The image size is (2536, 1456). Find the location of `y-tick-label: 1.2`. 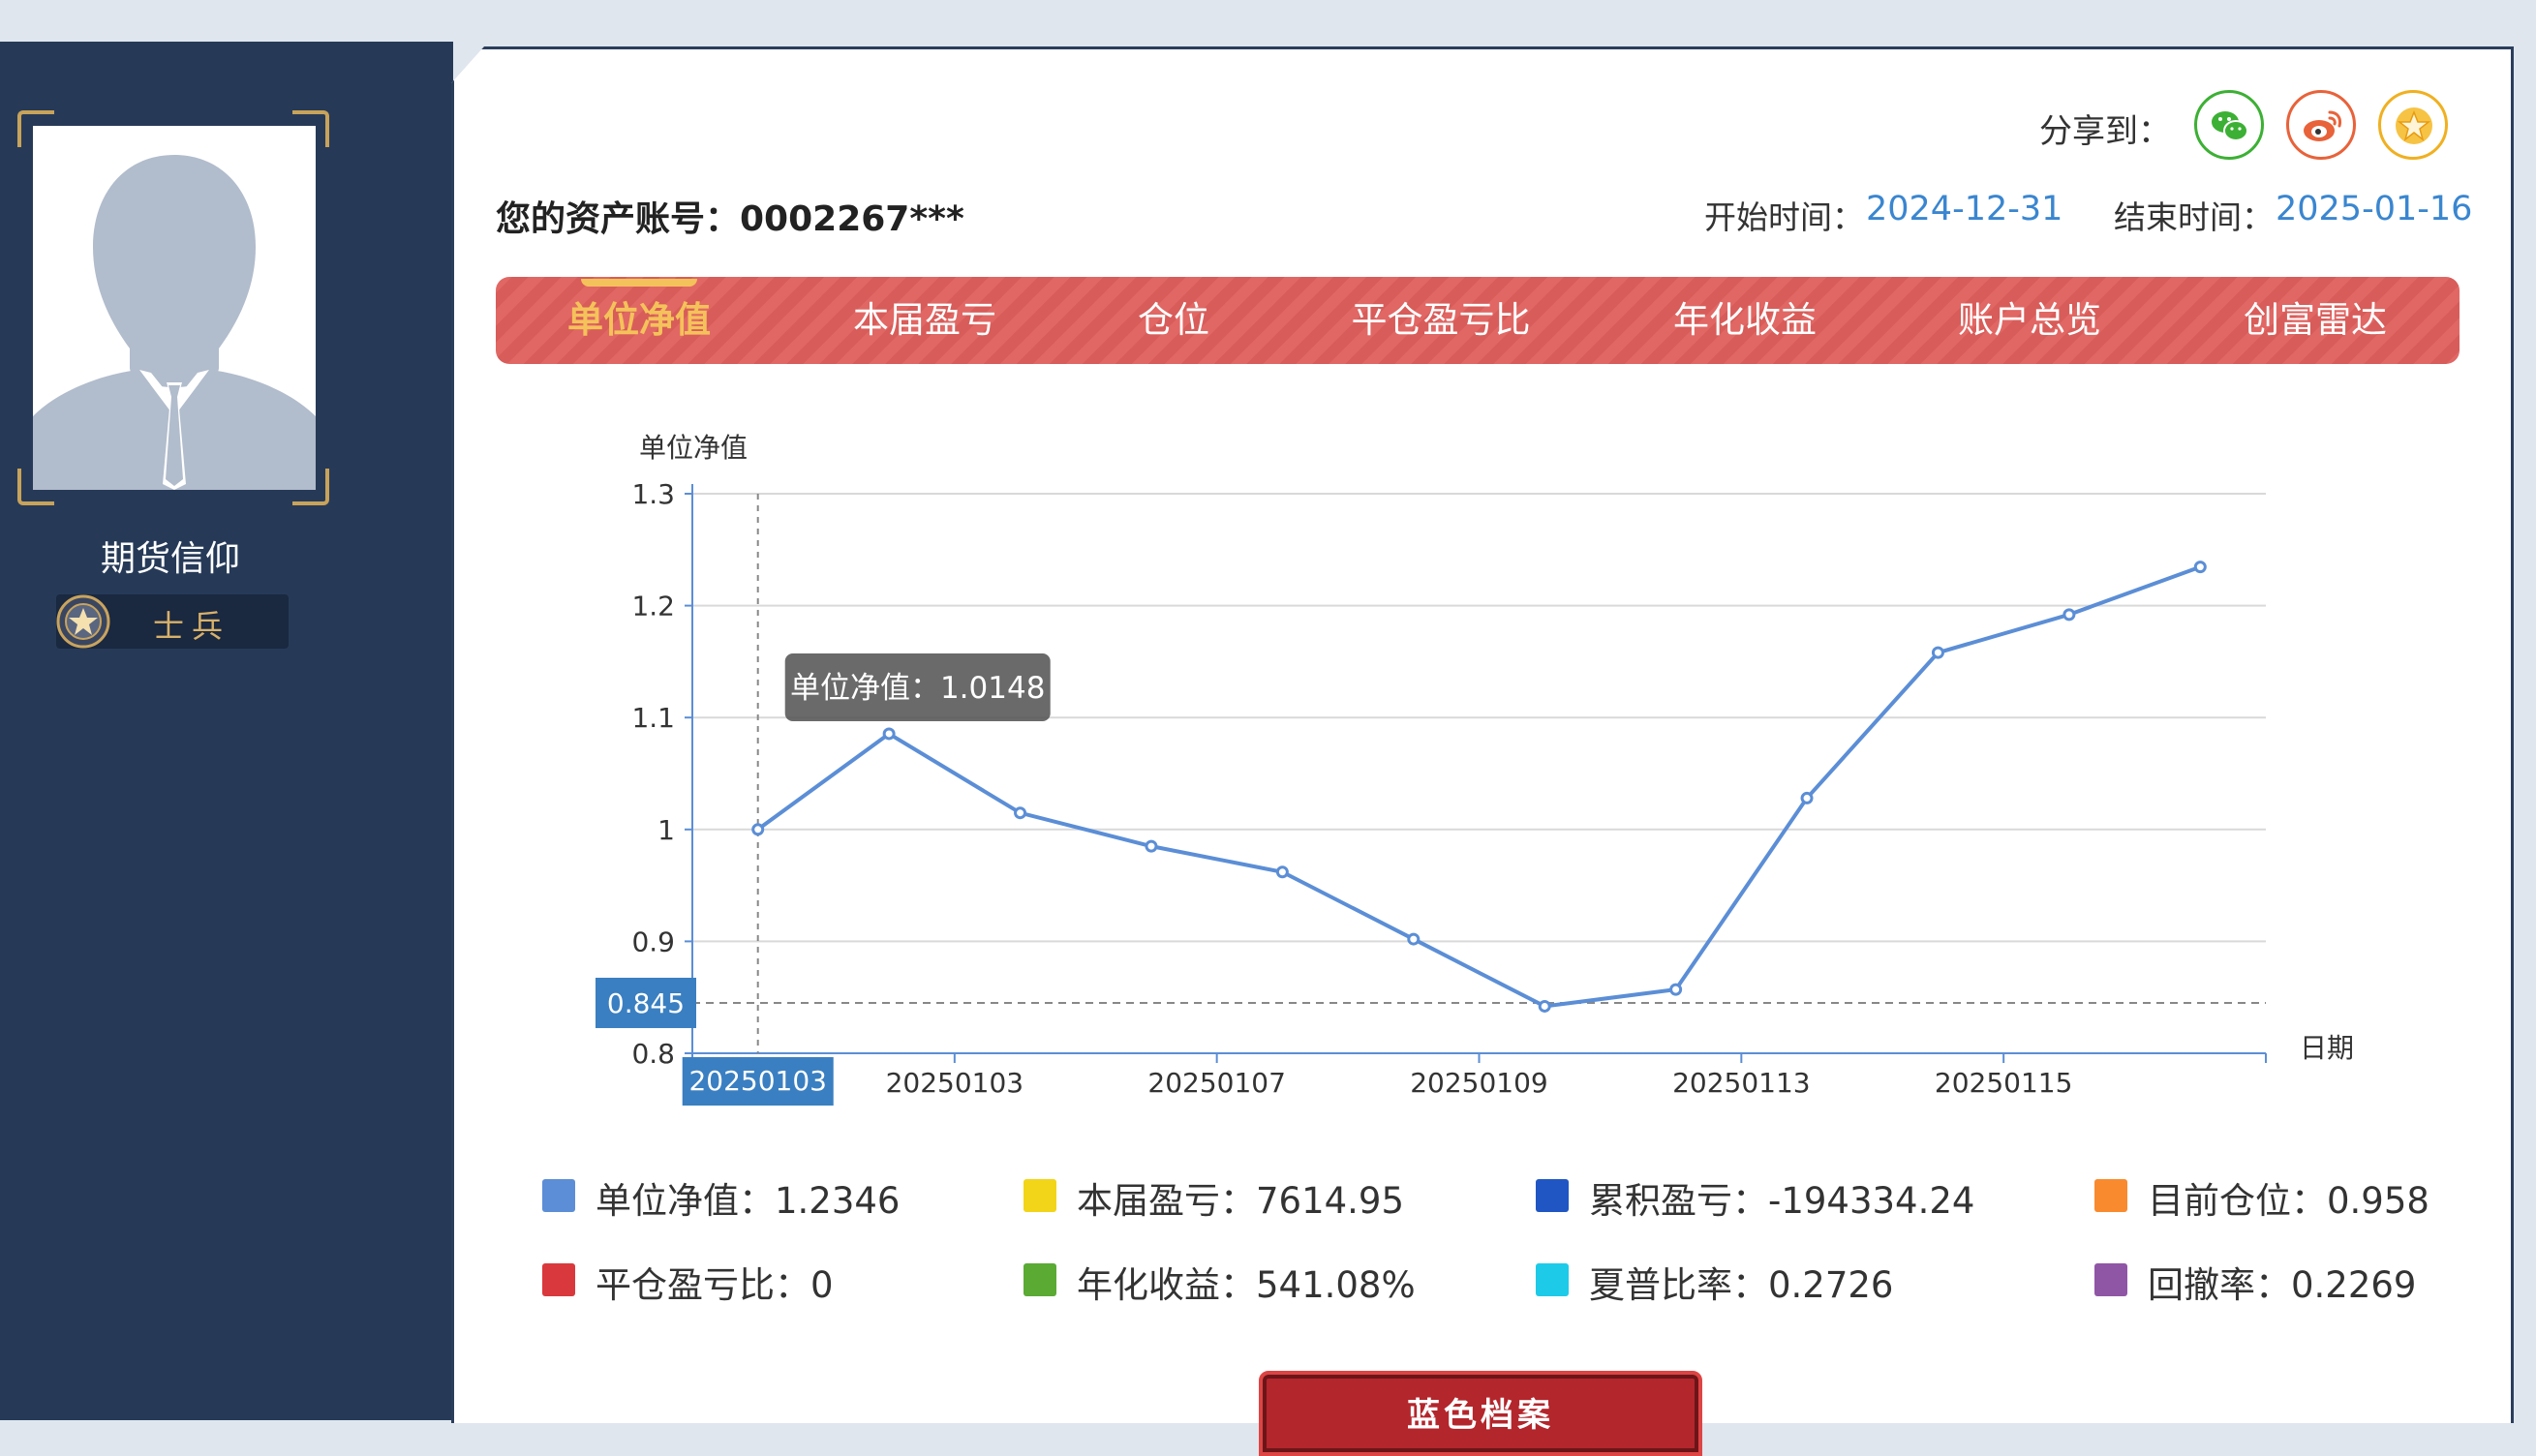

y-tick-label: 1.2 is located at coordinates (653, 607).